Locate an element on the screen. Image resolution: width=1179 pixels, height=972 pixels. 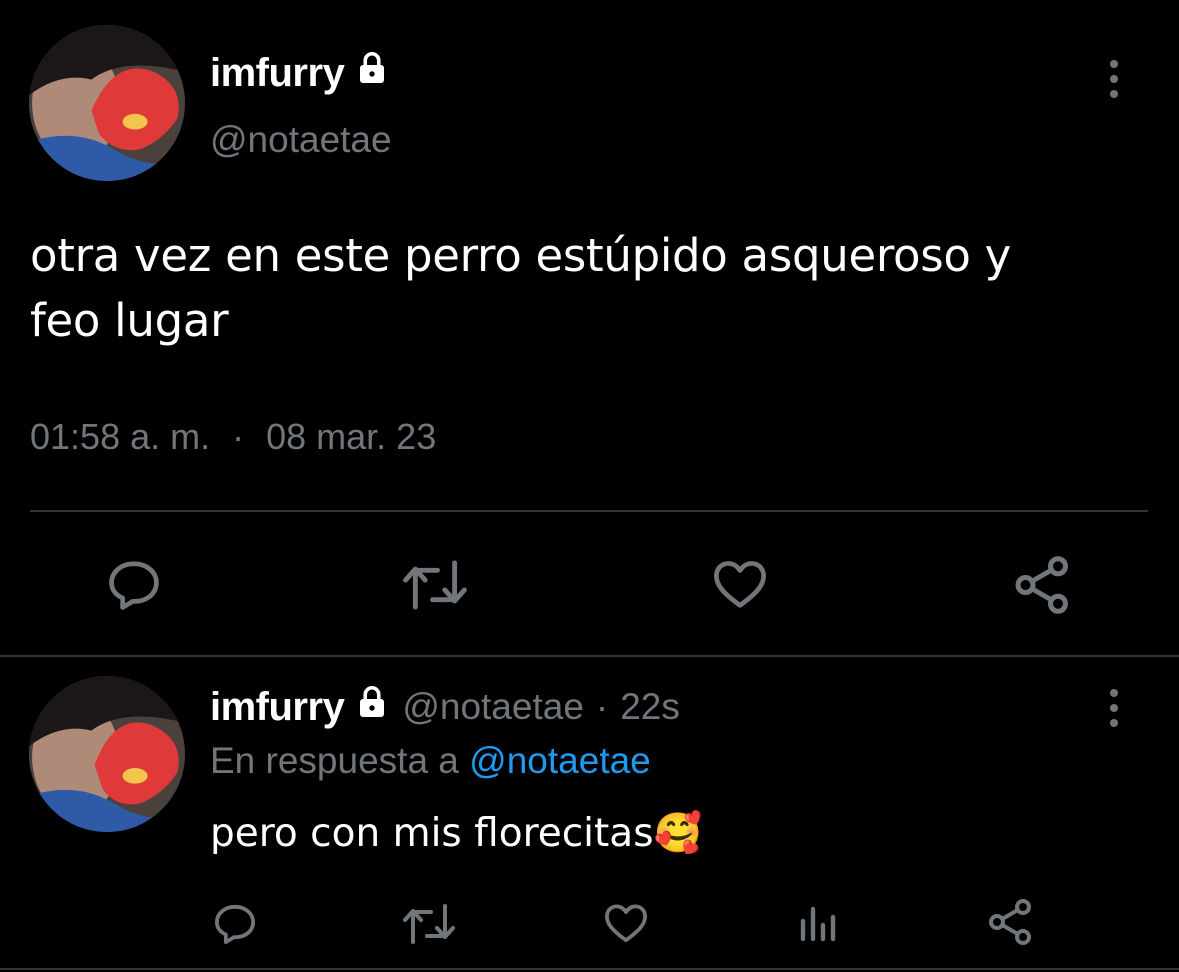
reply-to-link: @notaetae is located at coordinates (560, 760).